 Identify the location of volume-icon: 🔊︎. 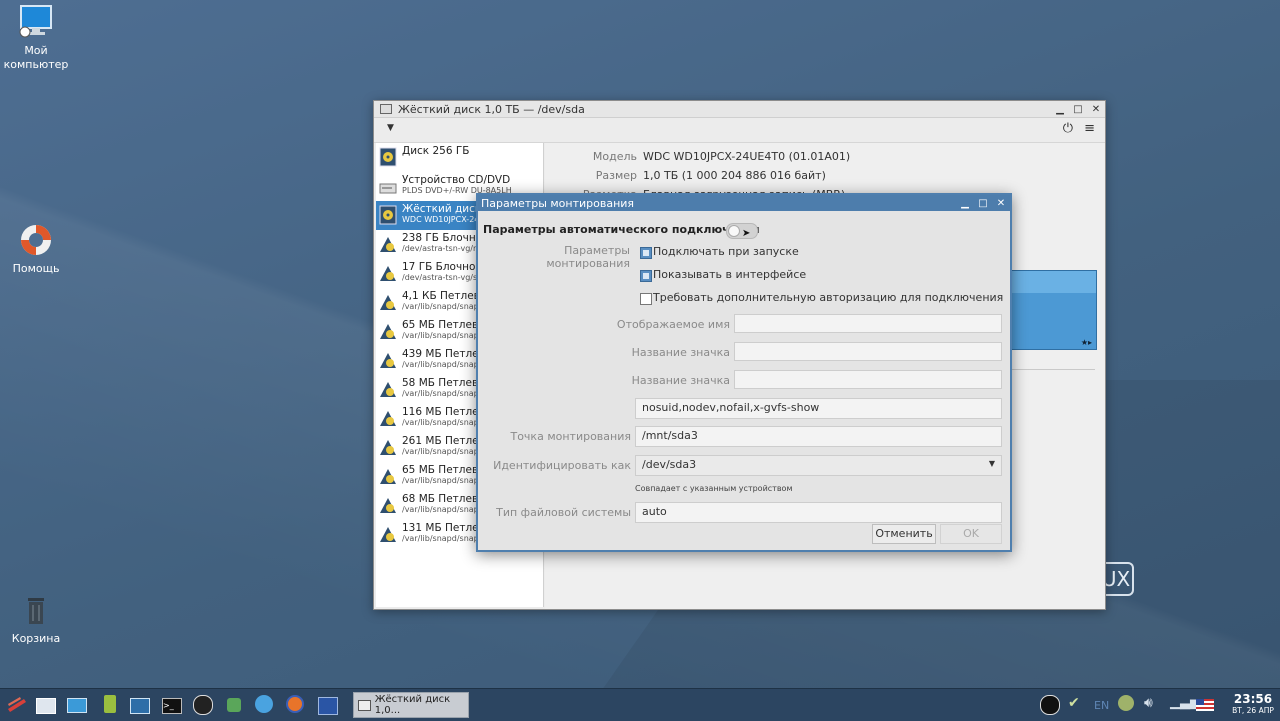
(1154, 705).